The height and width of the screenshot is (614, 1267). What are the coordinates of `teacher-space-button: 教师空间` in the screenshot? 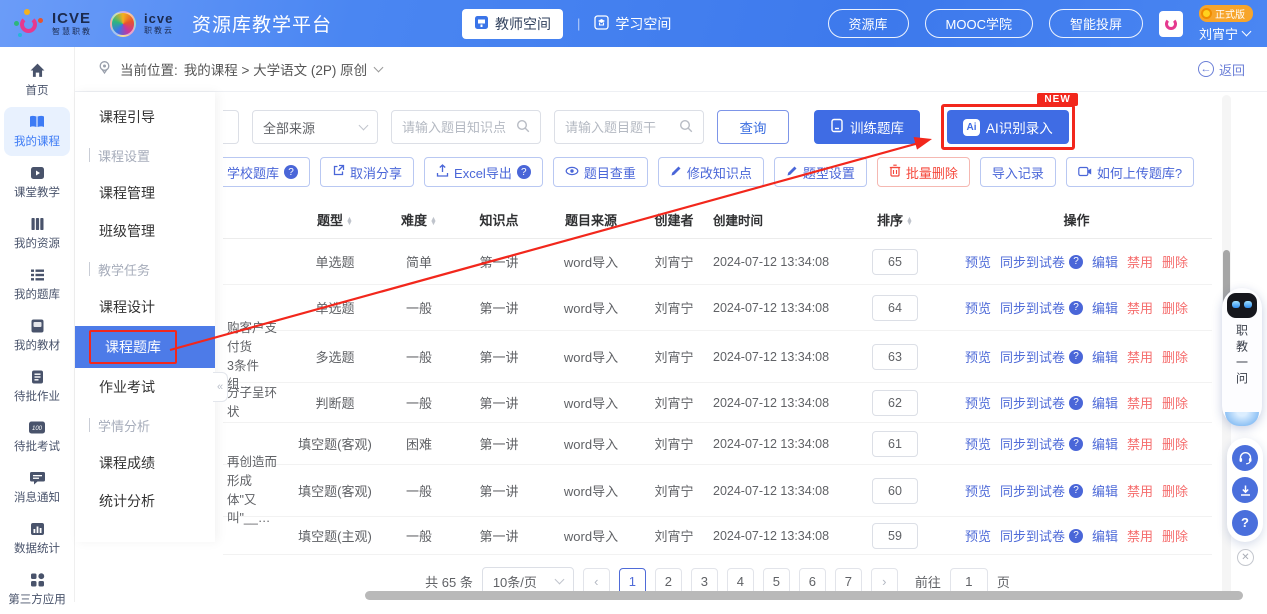 It's located at (513, 23).